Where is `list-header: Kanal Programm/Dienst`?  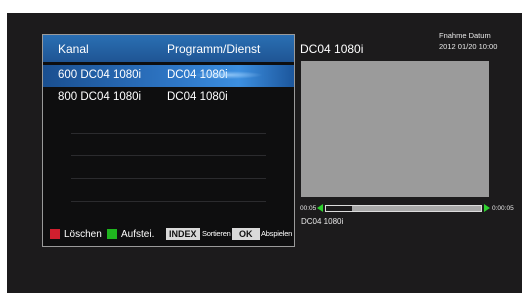
list-header: Kanal Programm/Dienst is located at coordinates (168, 48).